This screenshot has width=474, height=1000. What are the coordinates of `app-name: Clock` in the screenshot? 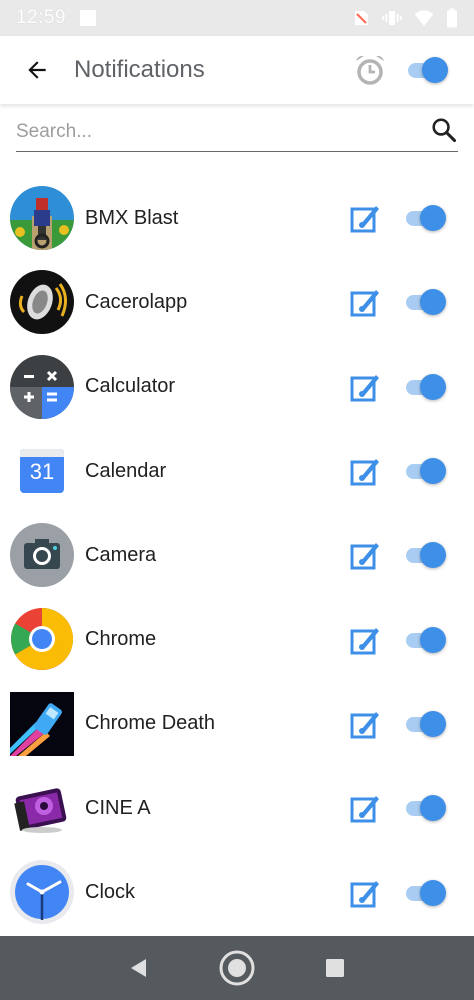 It's located at (110, 892).